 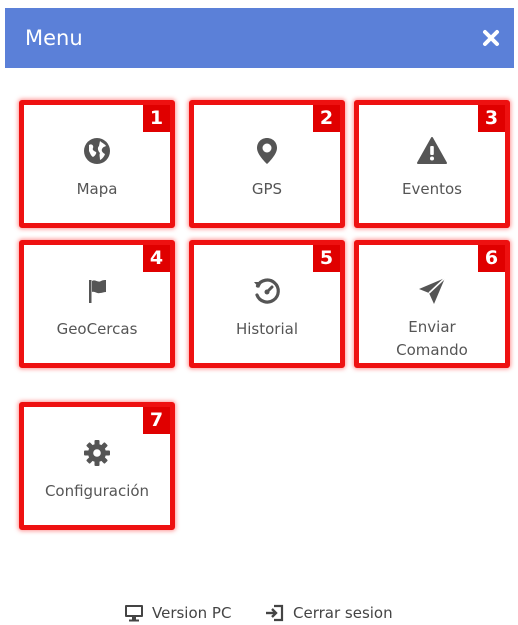 I want to click on tile-enviar-comando: 6 Enviar Comando, so click(x=432, y=304).